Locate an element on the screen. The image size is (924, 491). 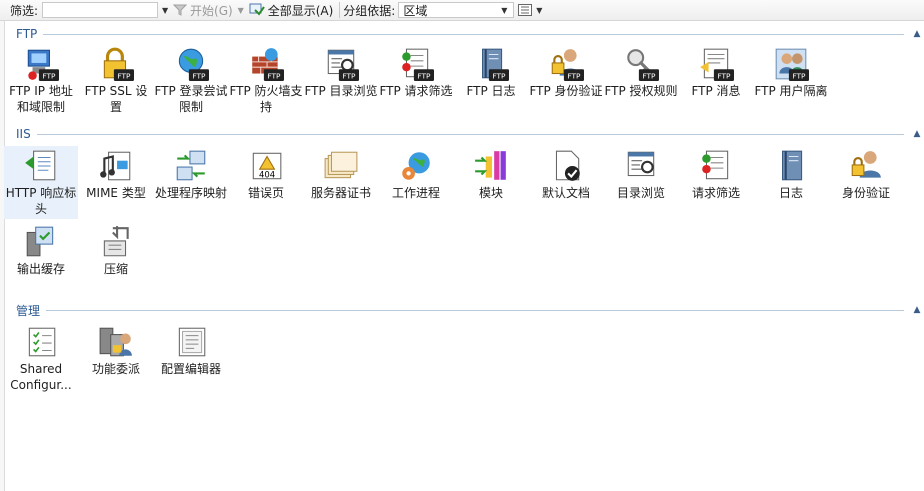
key-icon: FTP is located at coordinates (643, 65).